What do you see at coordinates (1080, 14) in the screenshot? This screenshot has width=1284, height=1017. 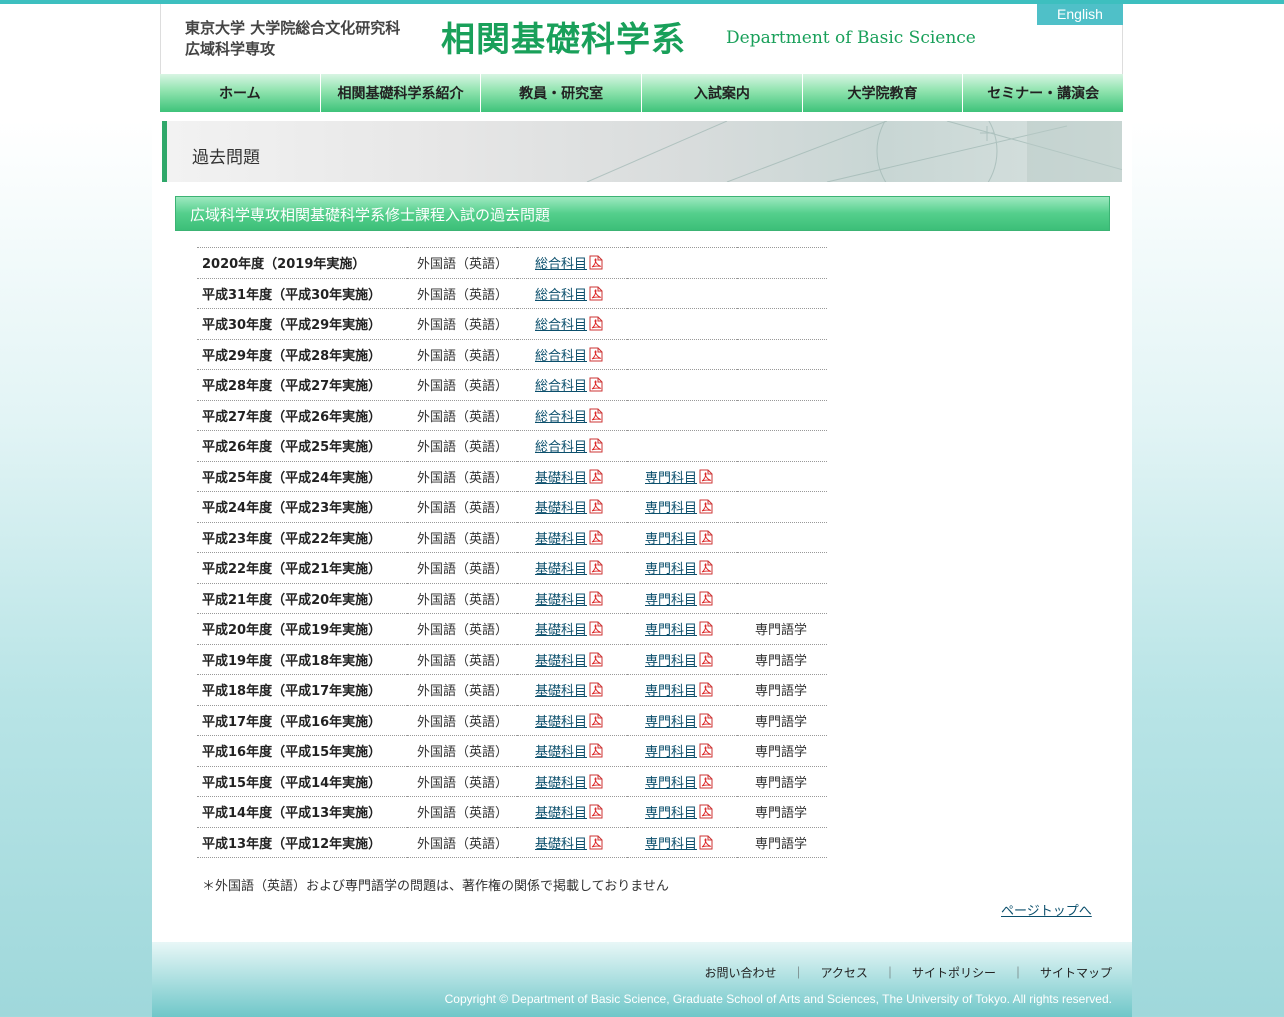 I see `english-button: English` at bounding box center [1080, 14].